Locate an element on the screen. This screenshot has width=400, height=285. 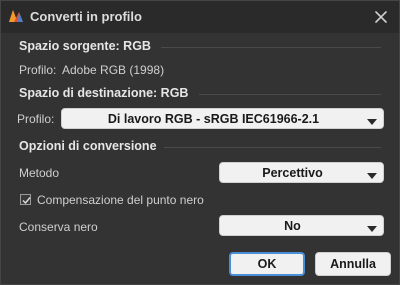
destination-profile-select: Di lavoro RGB - sRGB IEC61966-2.1 is located at coordinates (222, 118).